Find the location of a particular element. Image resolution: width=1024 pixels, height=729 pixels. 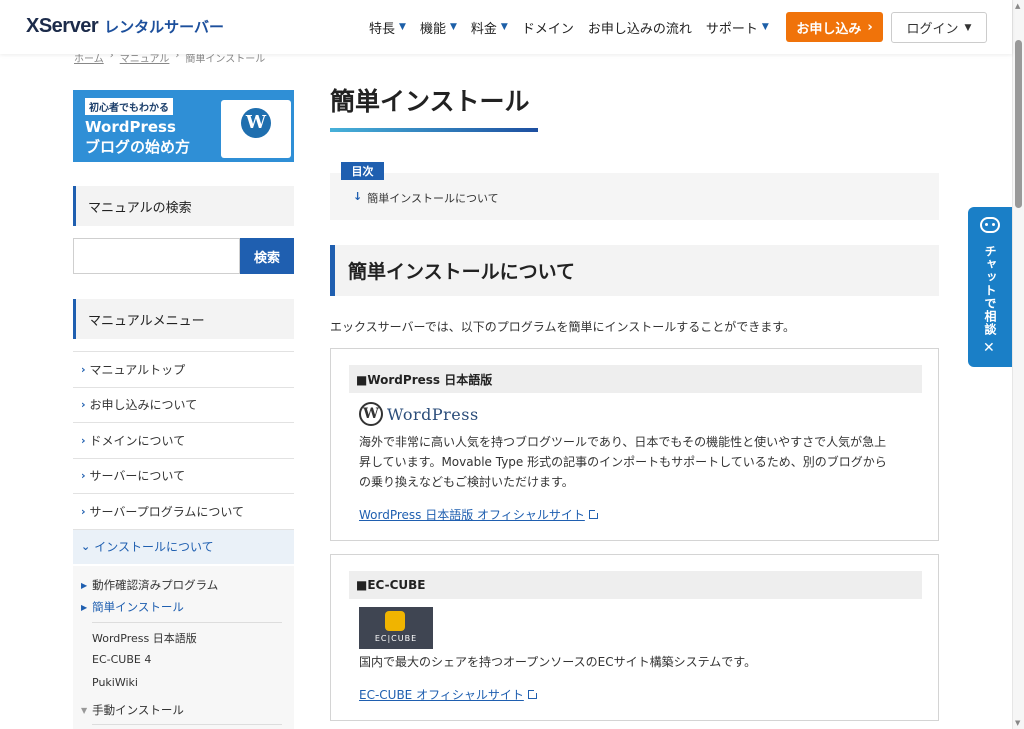

external-link-icon is located at coordinates (594, 513).